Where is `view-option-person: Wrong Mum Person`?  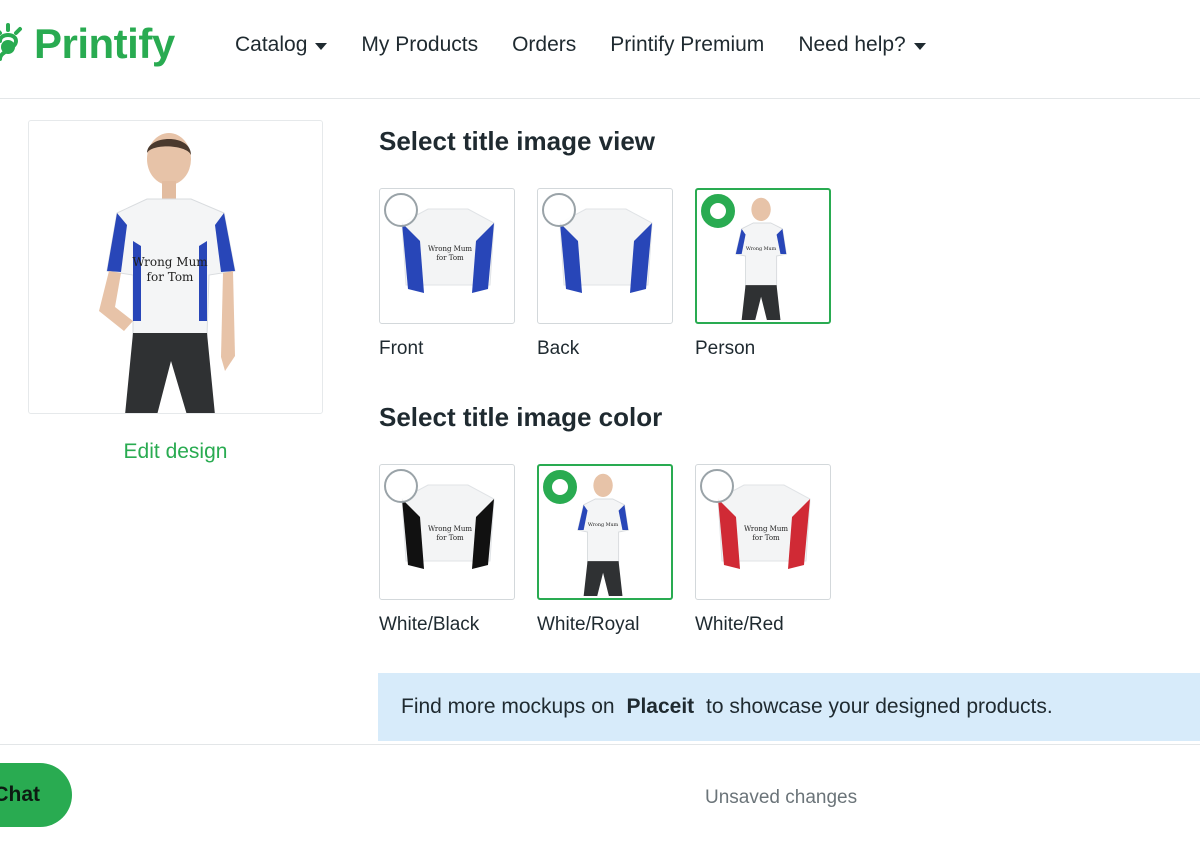 view-option-person: Wrong Mum Person is located at coordinates (763, 274).